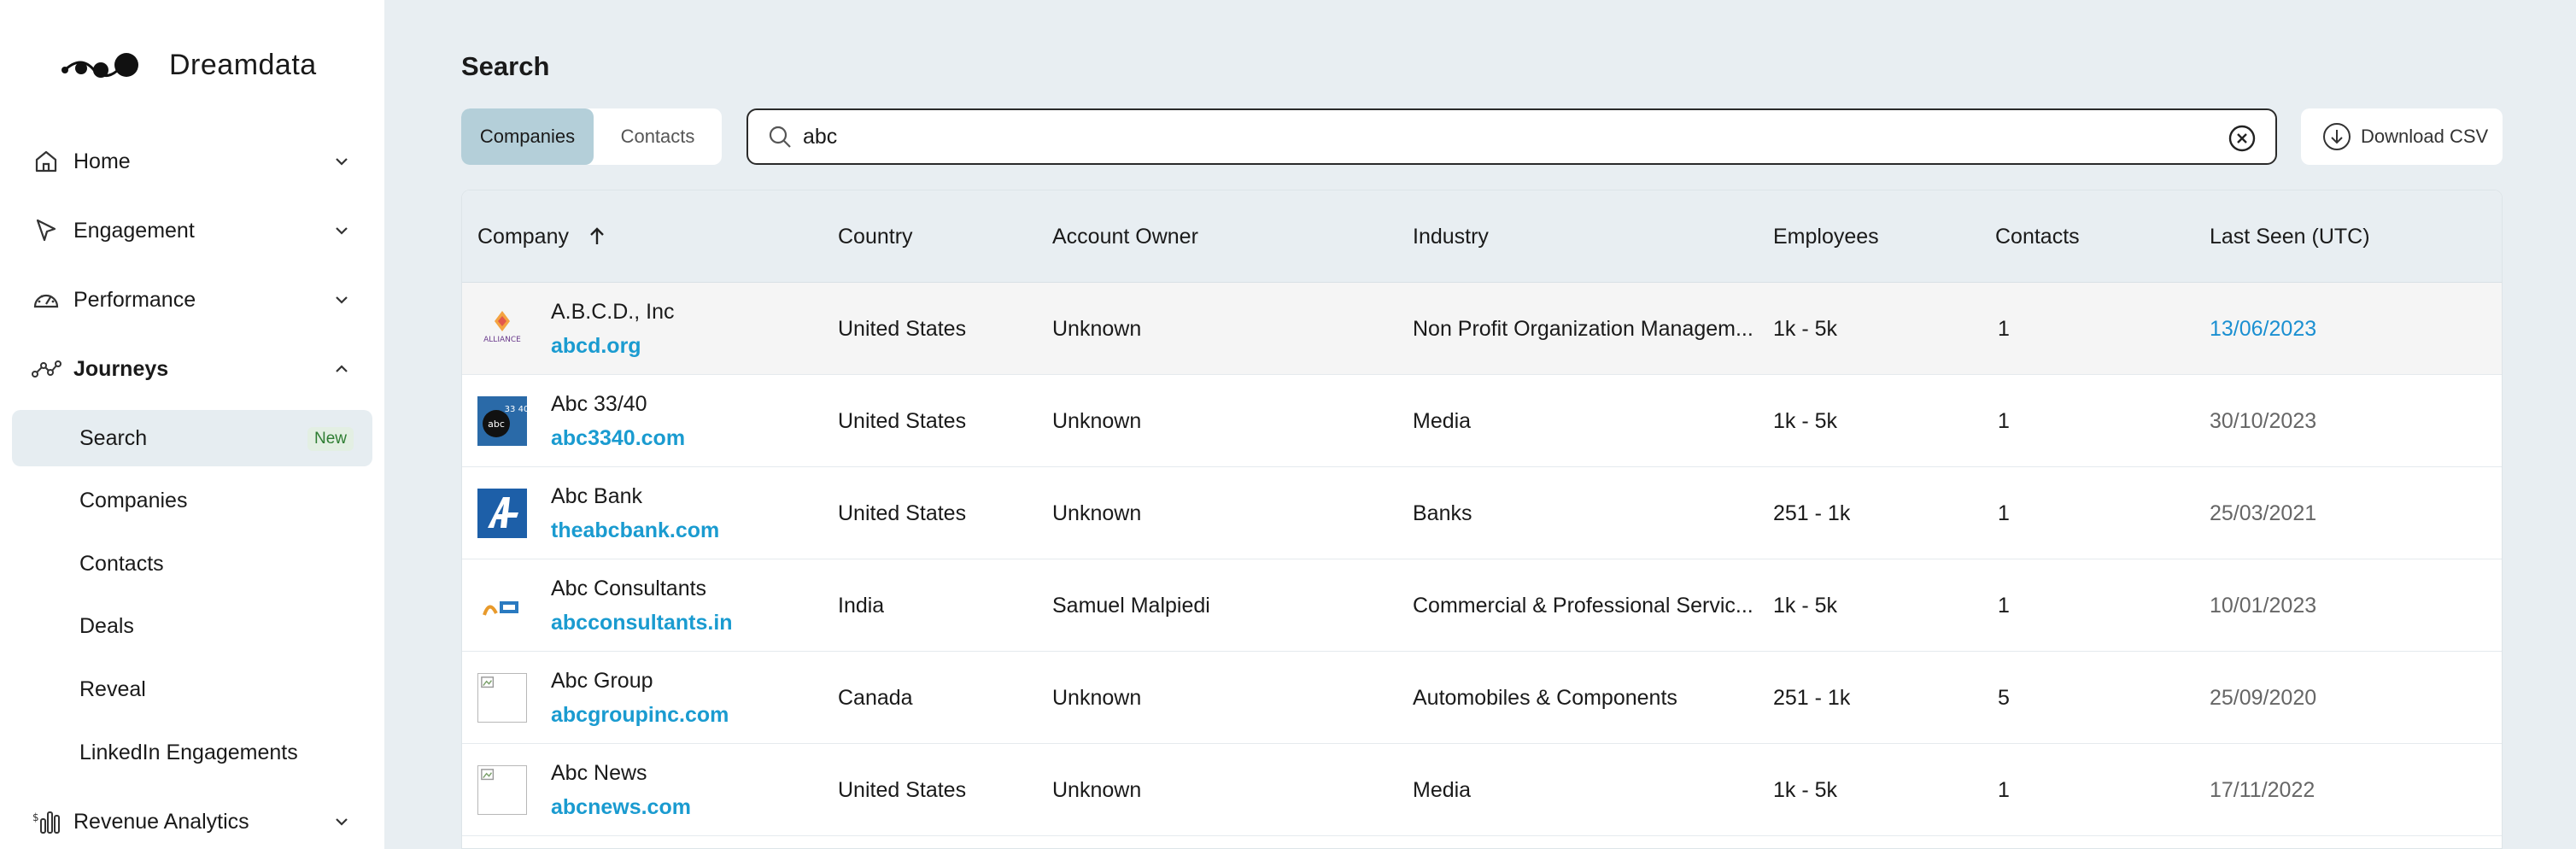 This screenshot has width=2576, height=849. I want to click on tab-companies: Companies, so click(527, 137).